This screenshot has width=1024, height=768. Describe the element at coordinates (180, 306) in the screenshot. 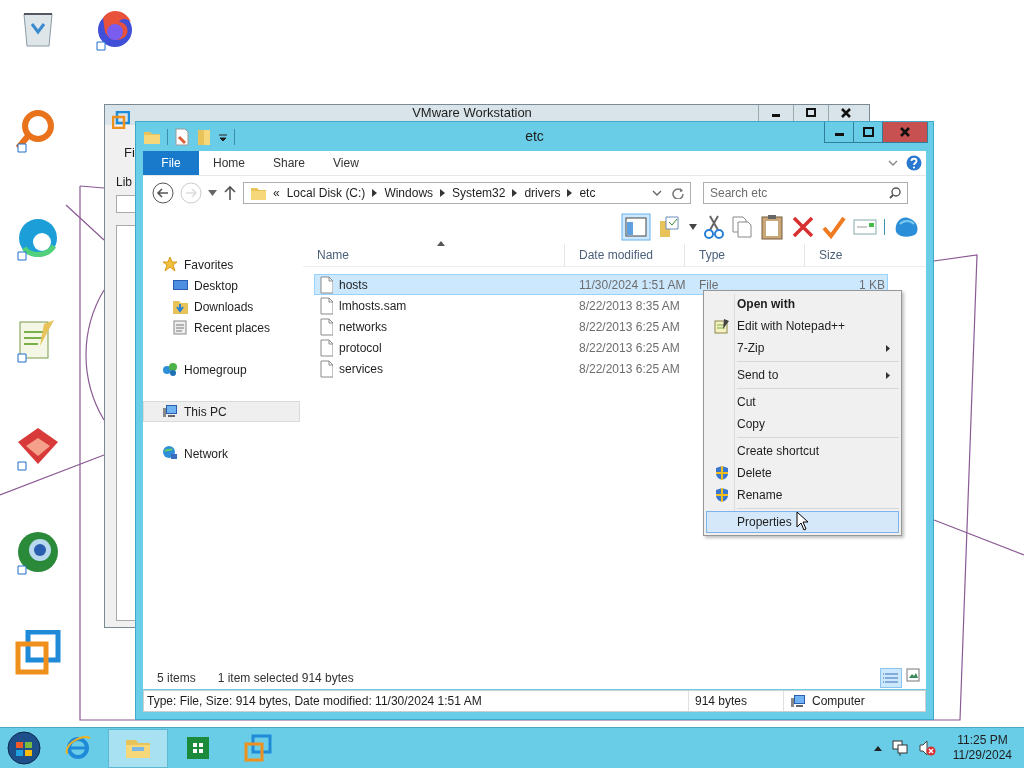

I see `download-folder-icon` at that location.